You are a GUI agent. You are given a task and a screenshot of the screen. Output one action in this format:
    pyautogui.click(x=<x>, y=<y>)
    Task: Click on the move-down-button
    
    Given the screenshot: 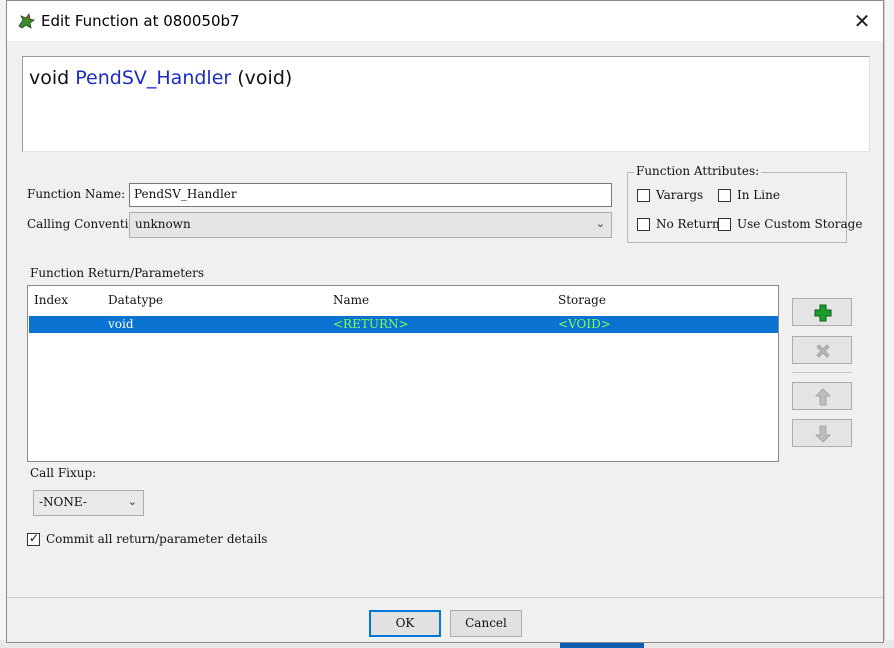 What is the action you would take?
    pyautogui.click(x=822, y=433)
    